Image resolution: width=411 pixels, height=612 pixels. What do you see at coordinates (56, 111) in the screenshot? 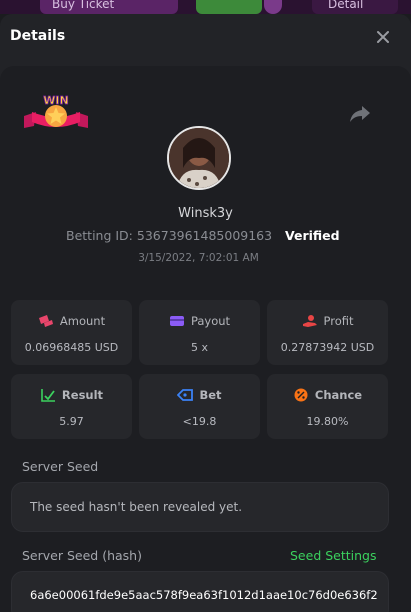
I see `win-badge-icon: WIN` at bounding box center [56, 111].